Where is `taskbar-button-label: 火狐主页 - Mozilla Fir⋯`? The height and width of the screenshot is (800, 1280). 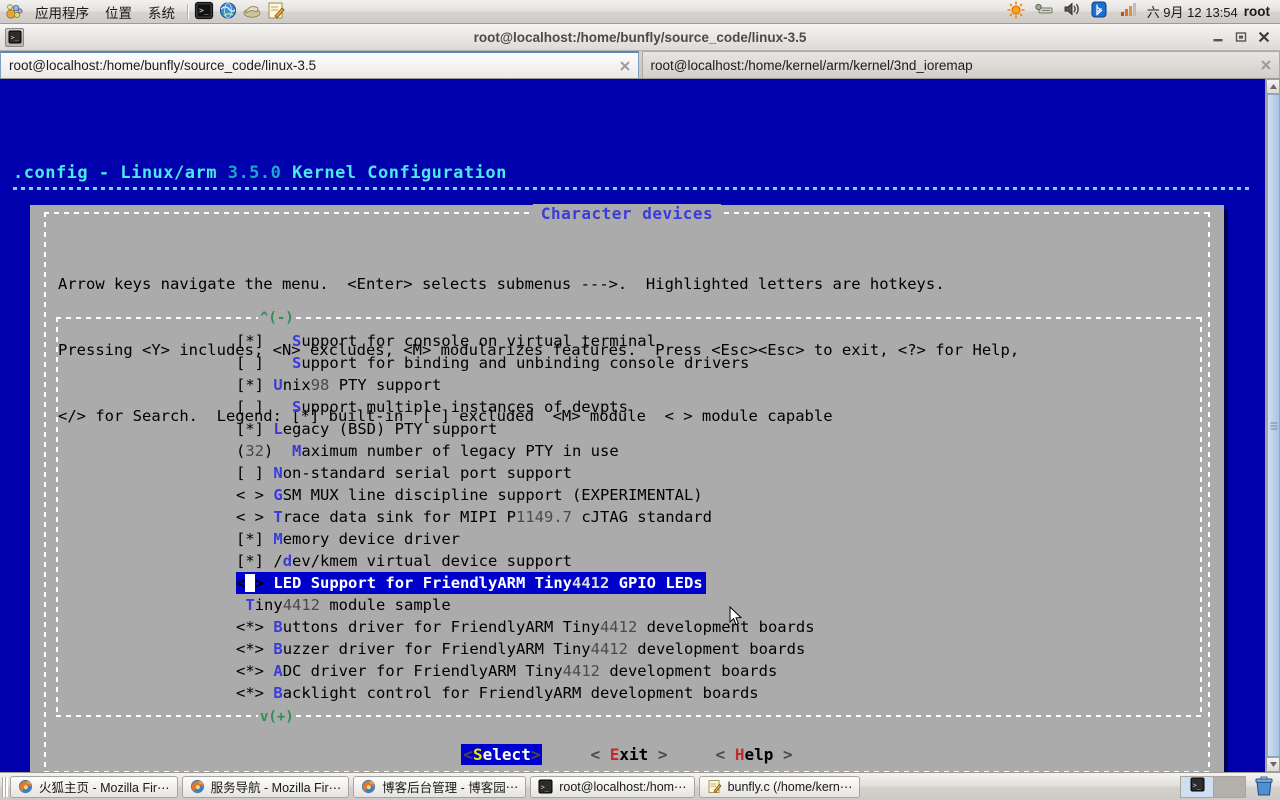 taskbar-button-label: 火狐主页 - Mozilla Fir⋯ is located at coordinates (104, 788).